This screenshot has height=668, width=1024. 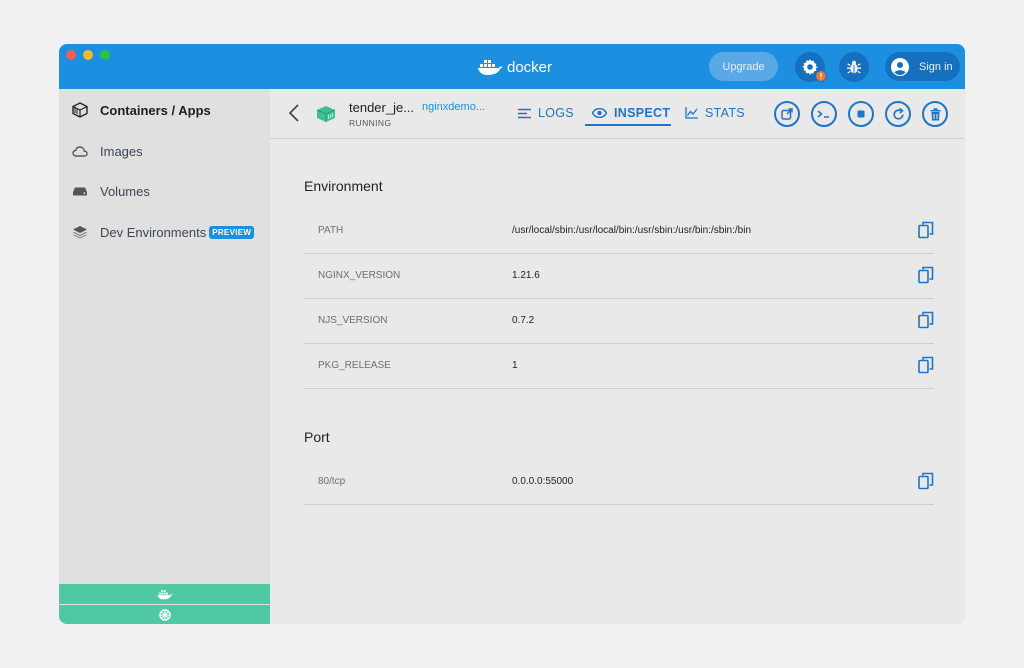 What do you see at coordinates (743, 66) in the screenshot?
I see `upgrade-button: Upgrade` at bounding box center [743, 66].